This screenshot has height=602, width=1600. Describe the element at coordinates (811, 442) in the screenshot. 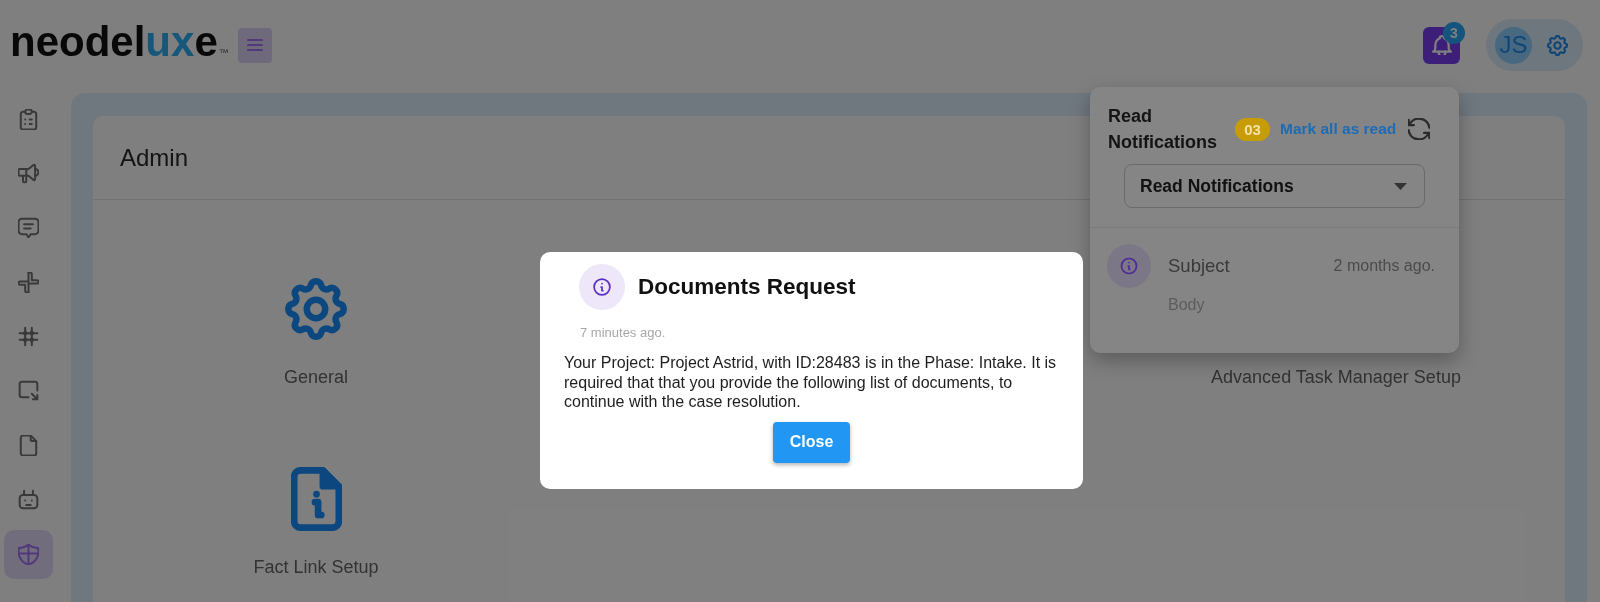

I see `close-button: Close` at that location.